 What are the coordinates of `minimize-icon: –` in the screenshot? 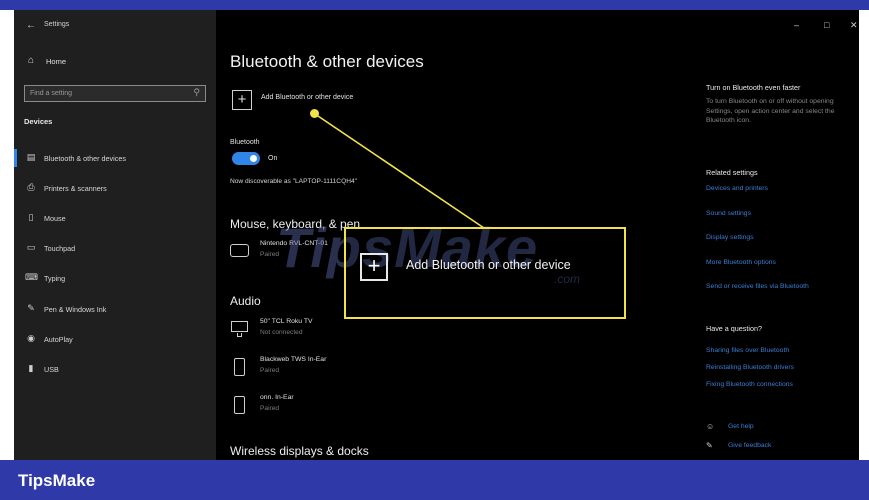 It's located at (796, 25).